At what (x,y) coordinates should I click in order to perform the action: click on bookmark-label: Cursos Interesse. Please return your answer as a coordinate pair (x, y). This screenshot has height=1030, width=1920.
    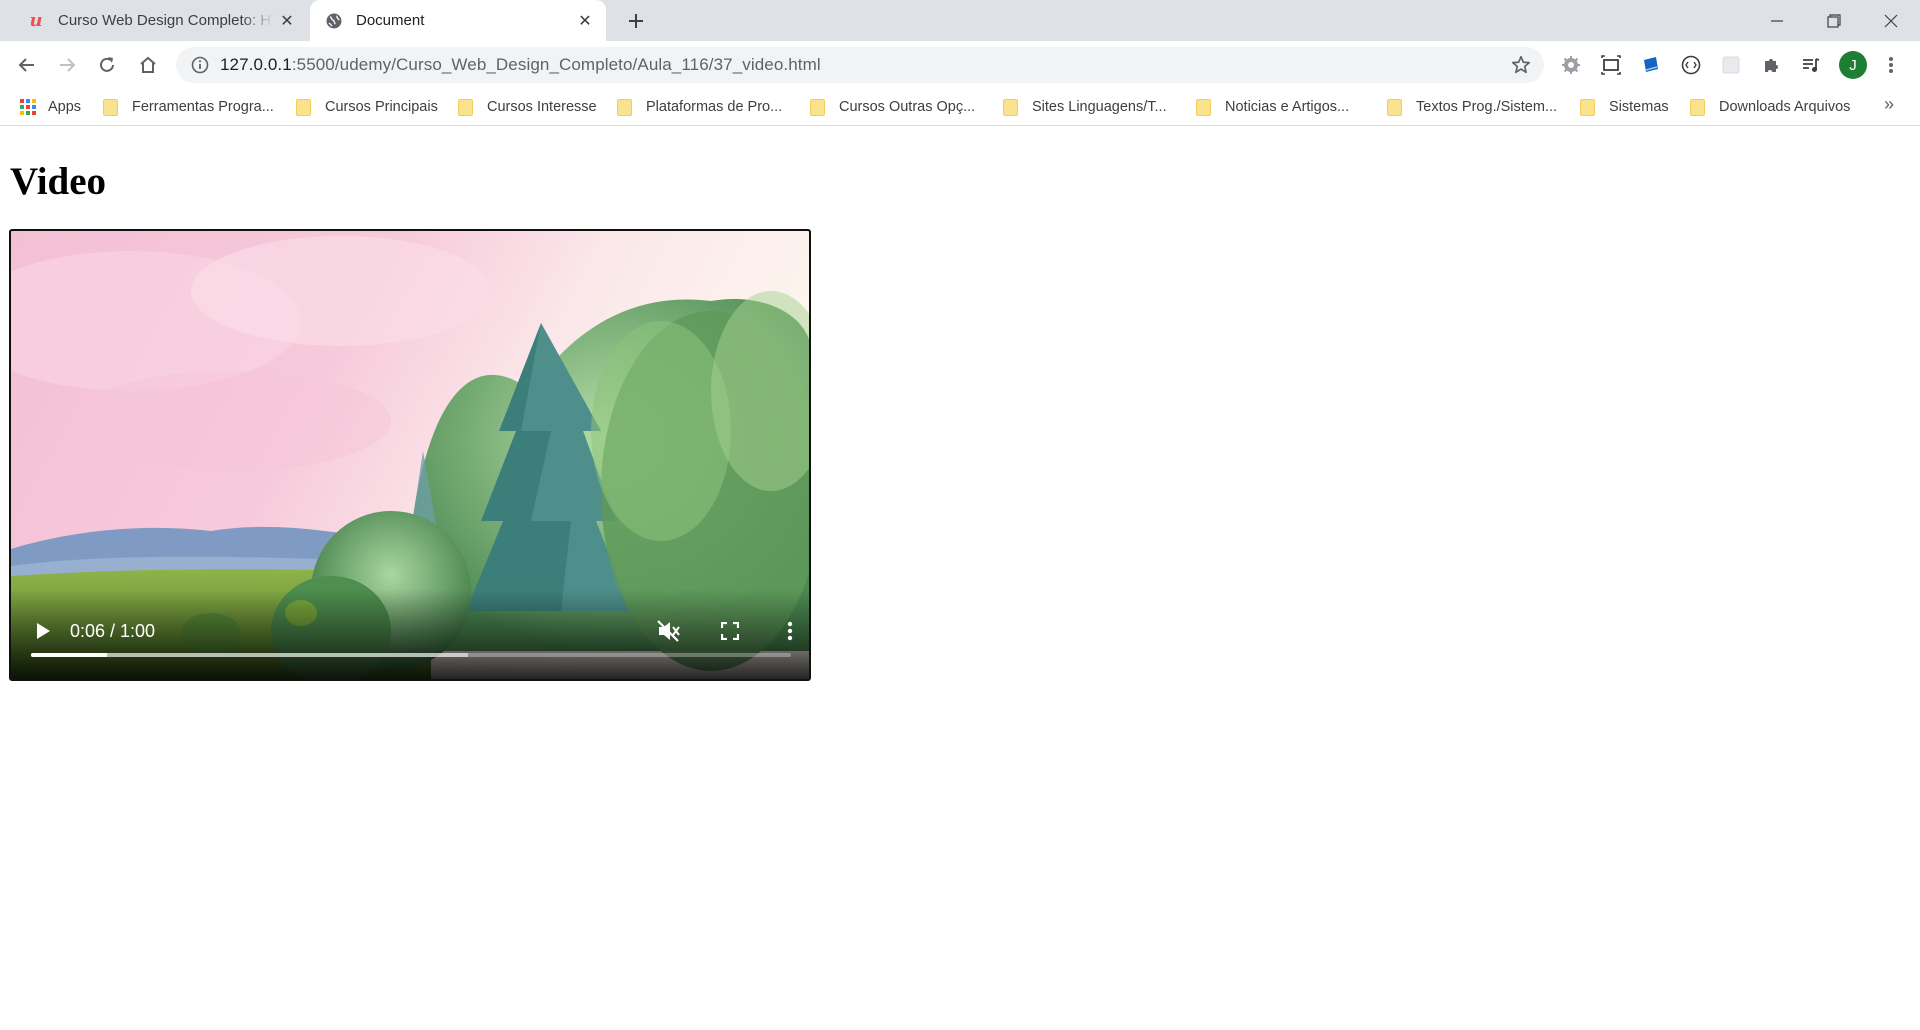
    Looking at the image, I should click on (542, 107).